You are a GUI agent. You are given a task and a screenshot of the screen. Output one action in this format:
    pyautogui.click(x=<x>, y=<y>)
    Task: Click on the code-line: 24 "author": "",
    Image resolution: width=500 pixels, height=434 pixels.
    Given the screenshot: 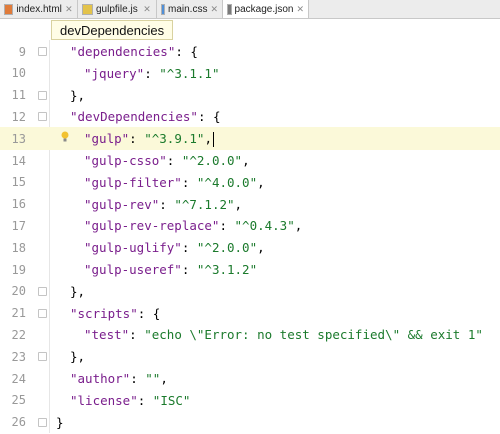 What is the action you would take?
    pyautogui.click(x=250, y=378)
    